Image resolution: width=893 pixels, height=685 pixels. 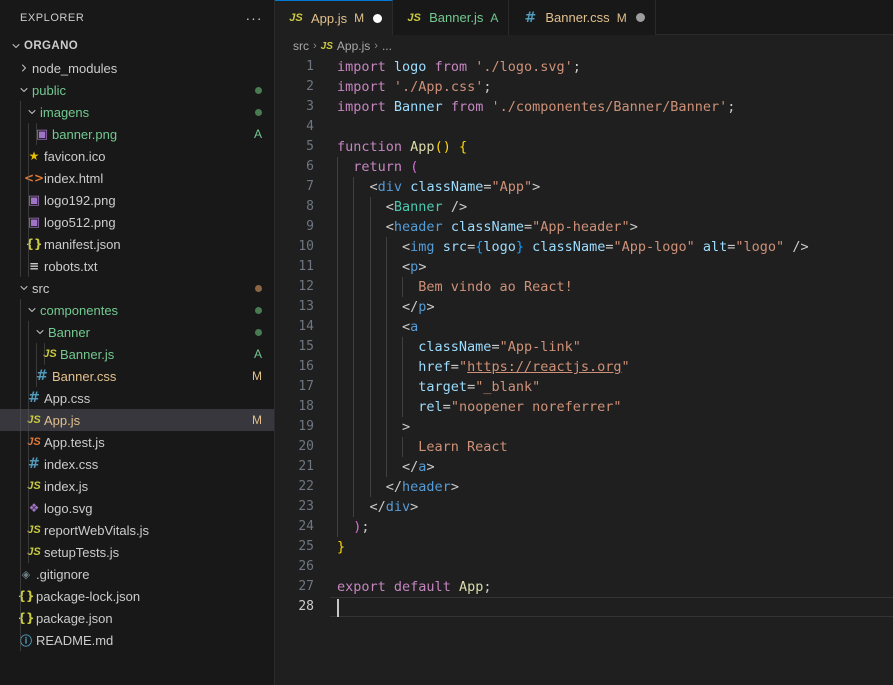 I want to click on tree-item-index-html: <> index.html, so click(x=137, y=178).